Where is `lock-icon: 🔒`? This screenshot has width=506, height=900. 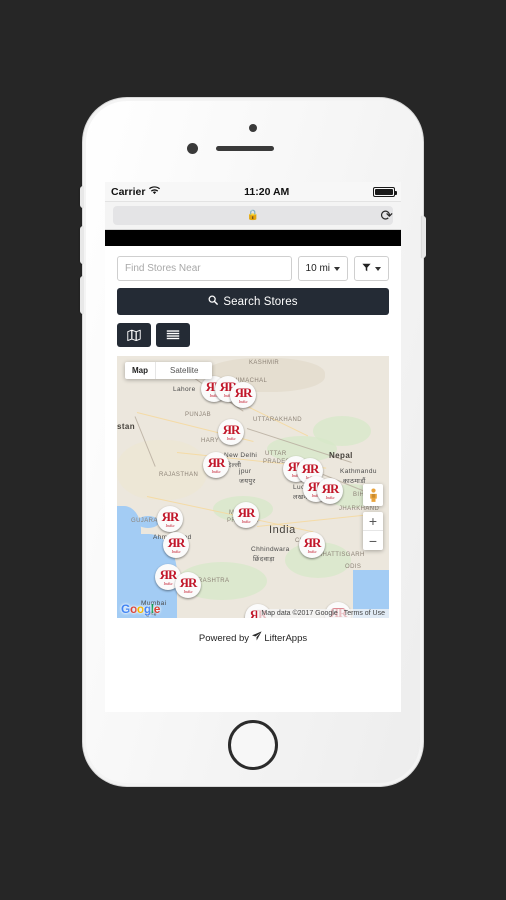 lock-icon: 🔒 is located at coordinates (253, 215).